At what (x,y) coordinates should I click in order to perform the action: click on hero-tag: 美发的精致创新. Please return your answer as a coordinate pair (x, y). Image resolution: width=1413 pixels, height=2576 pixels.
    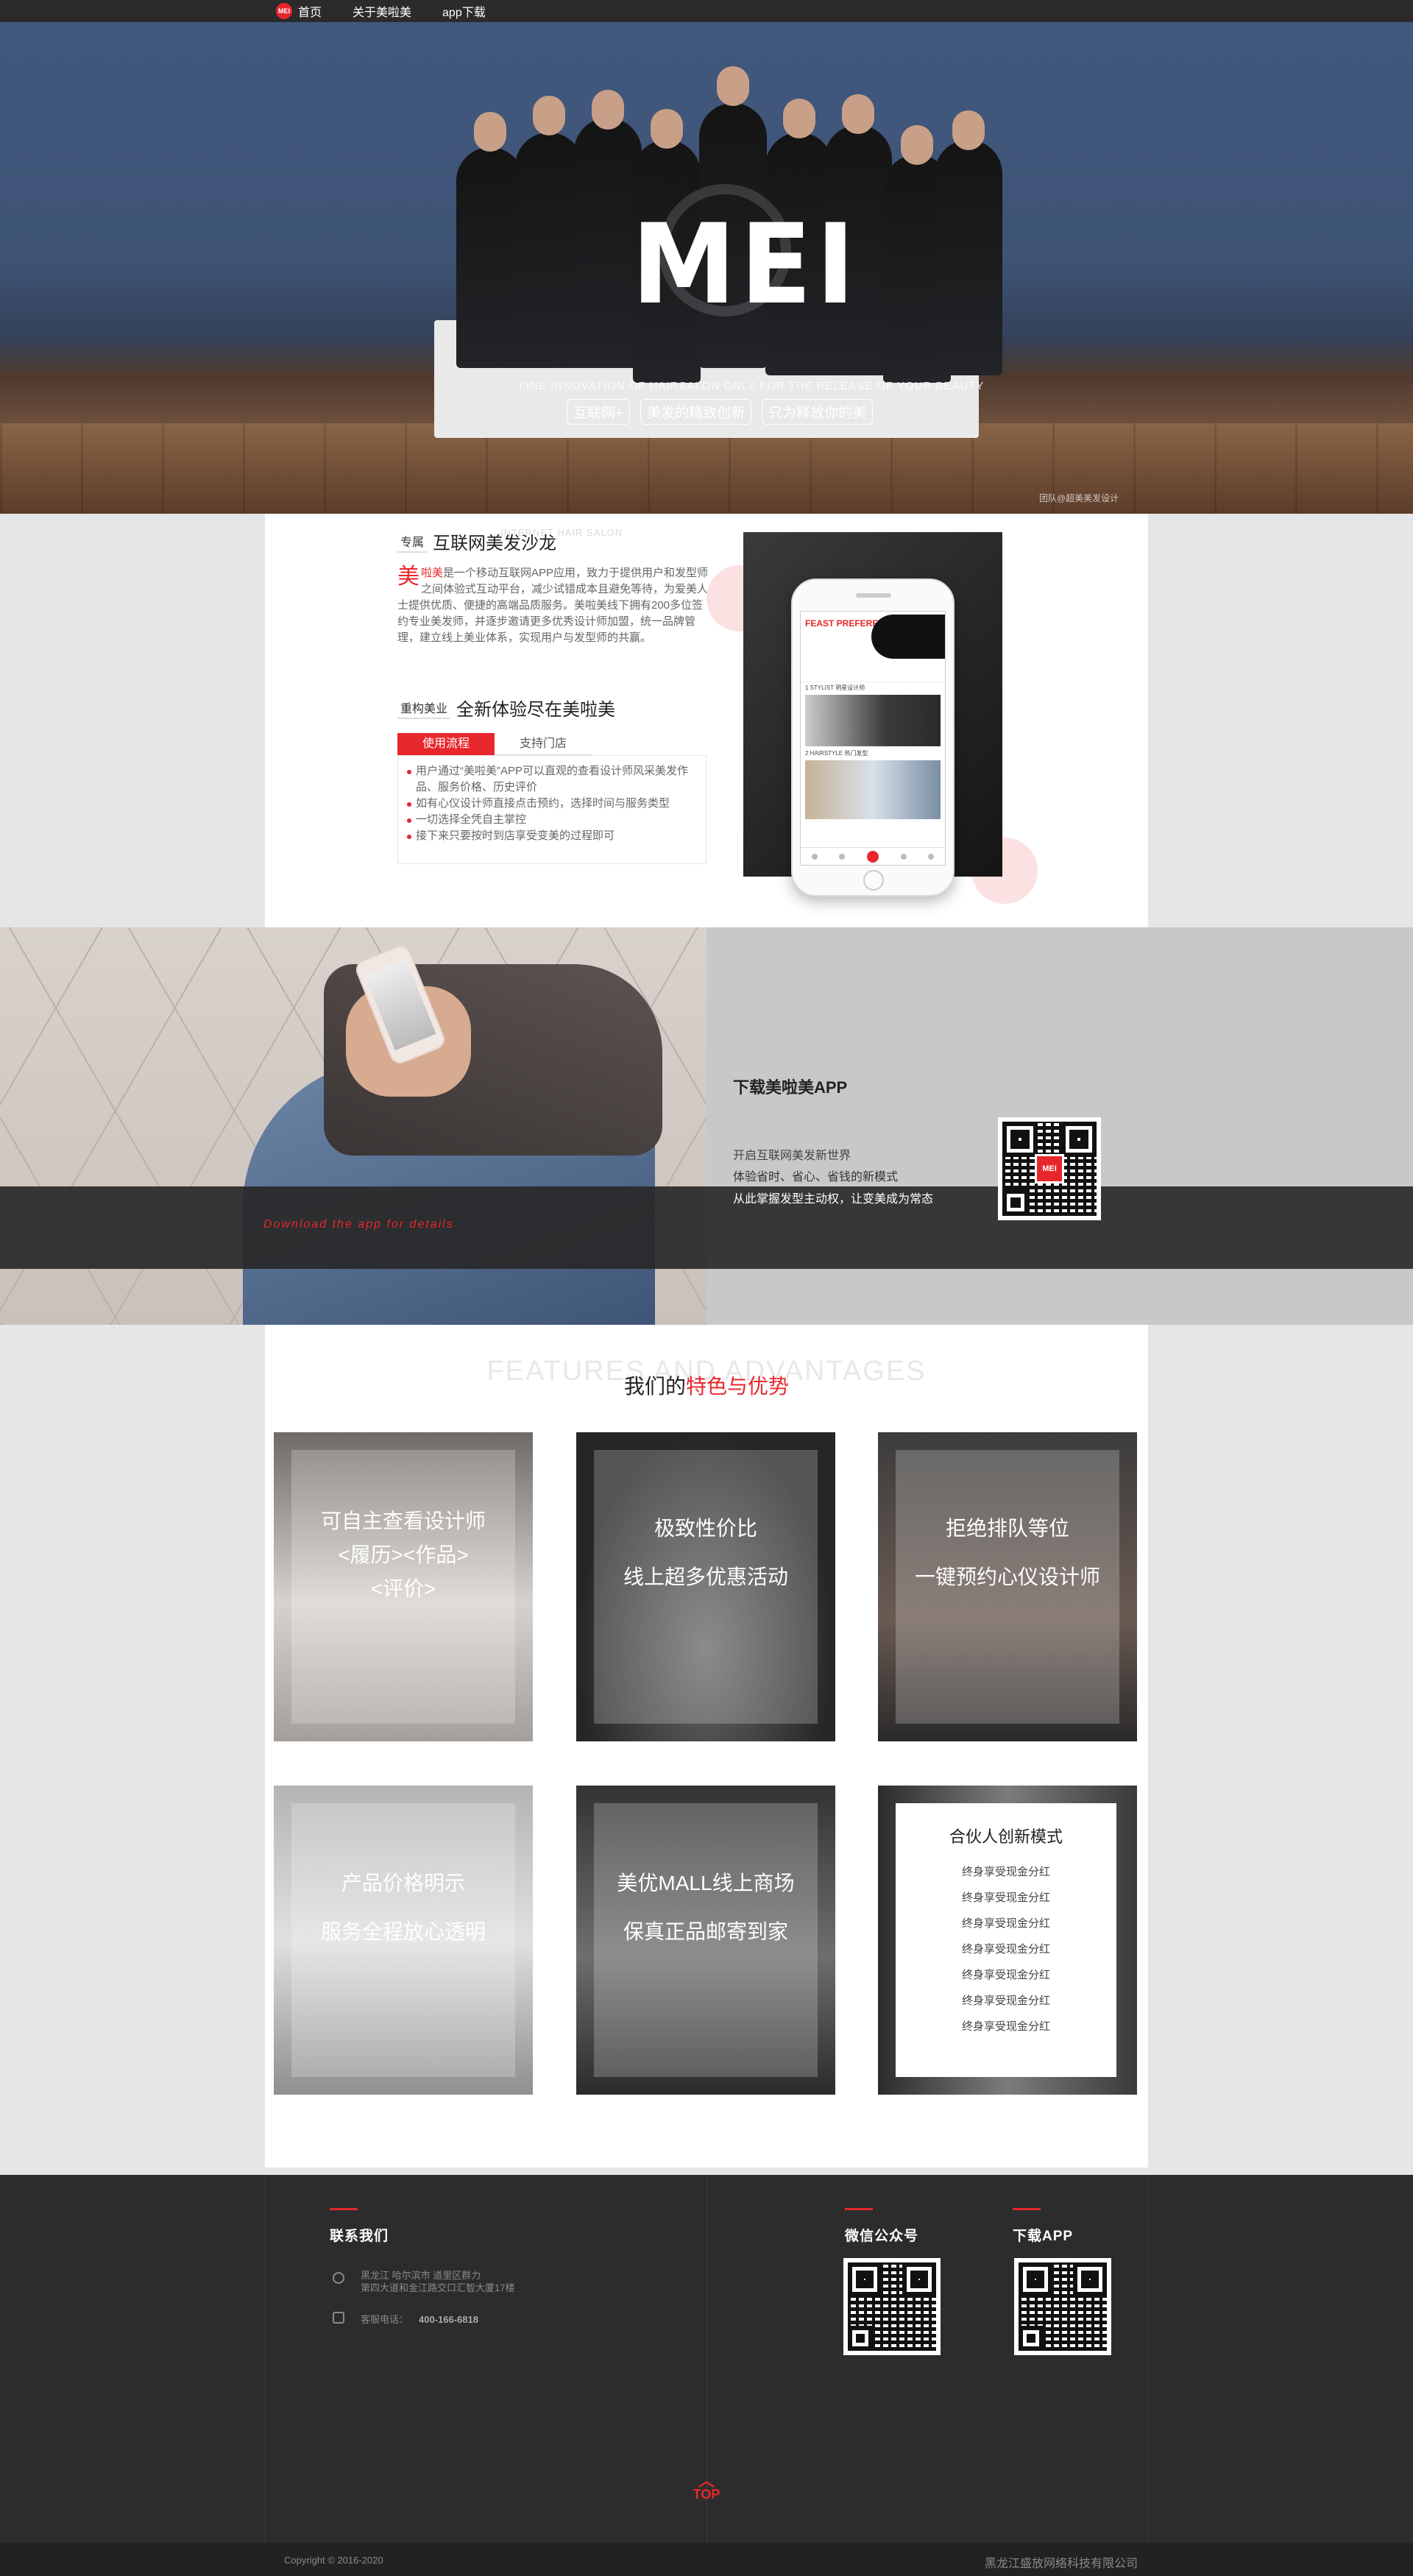
    Looking at the image, I should click on (696, 412).